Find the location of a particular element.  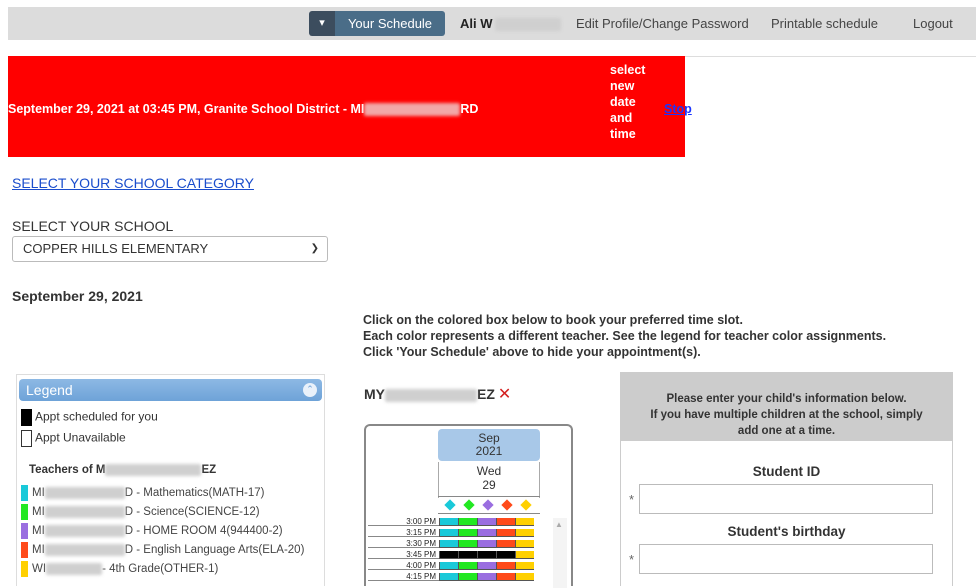

user-name: Ali W is located at coordinates (510, 23).